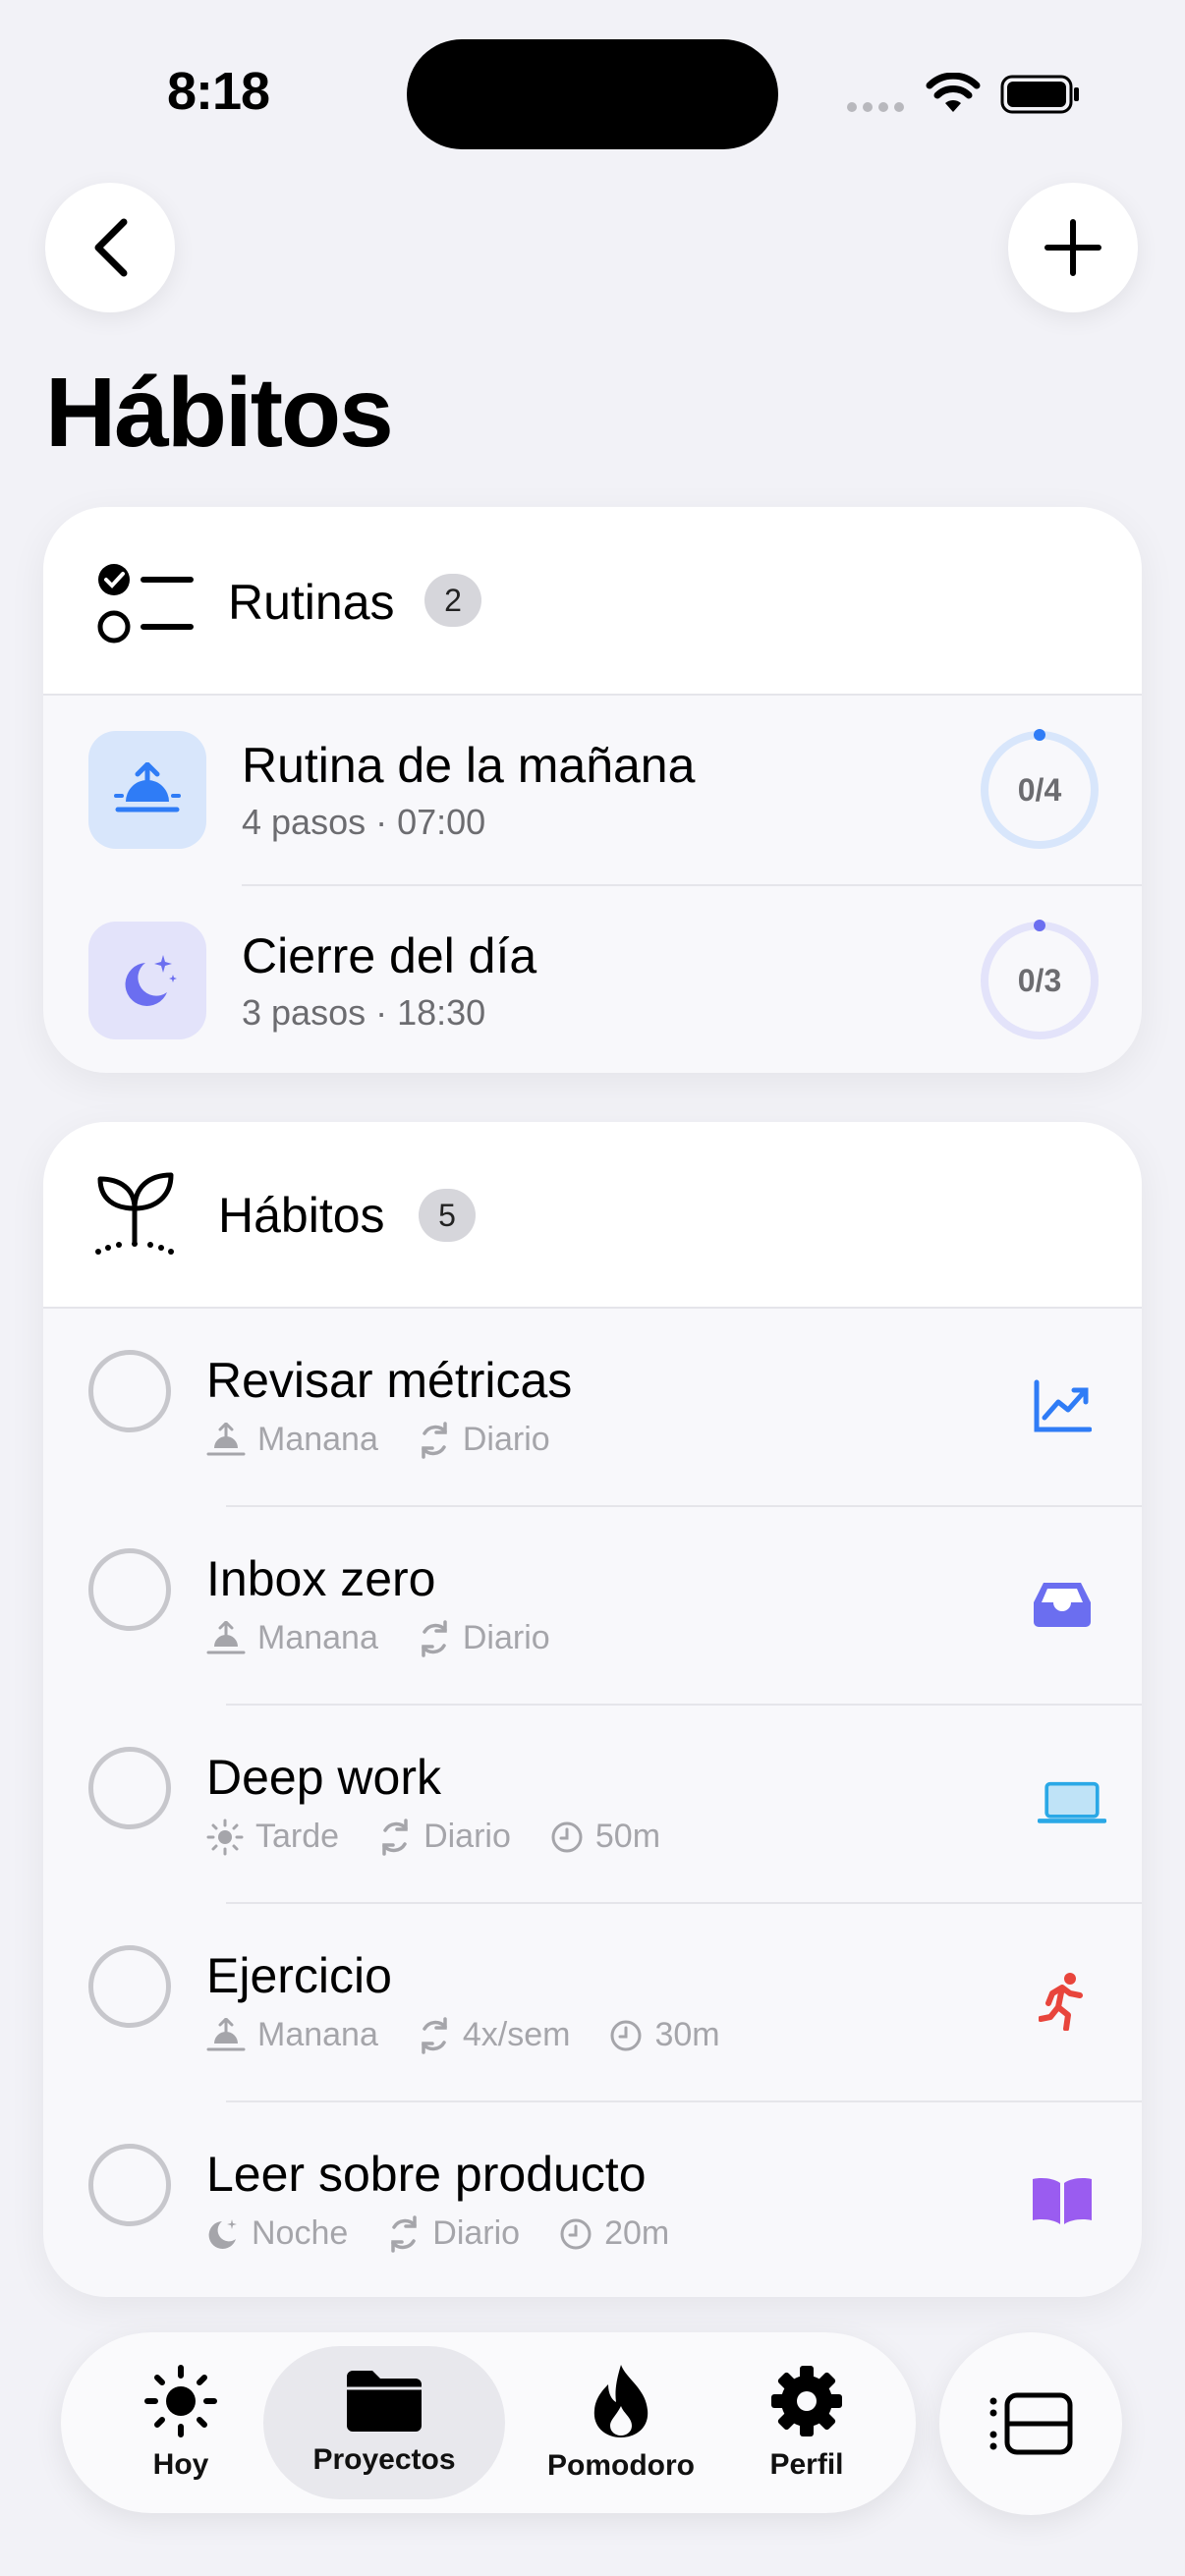  I want to click on habit-name: Inbox zero, so click(321, 1578).